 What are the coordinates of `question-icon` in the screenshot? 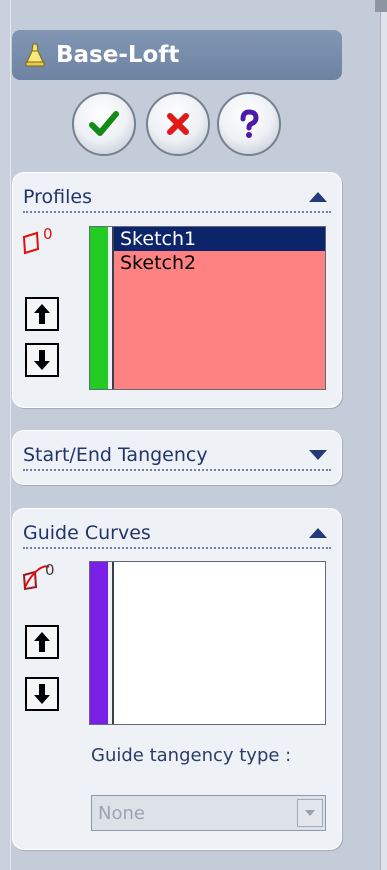 It's located at (249, 123).